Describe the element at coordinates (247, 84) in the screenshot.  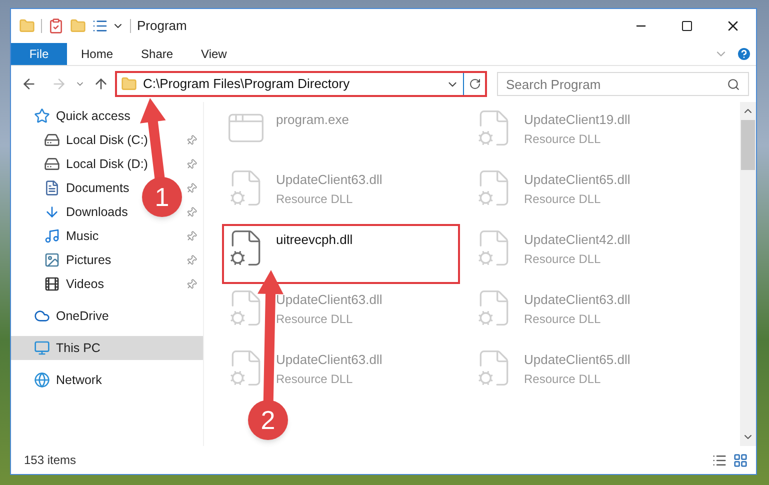
I see `address-path: C:\Program Files\Program Directory` at that location.